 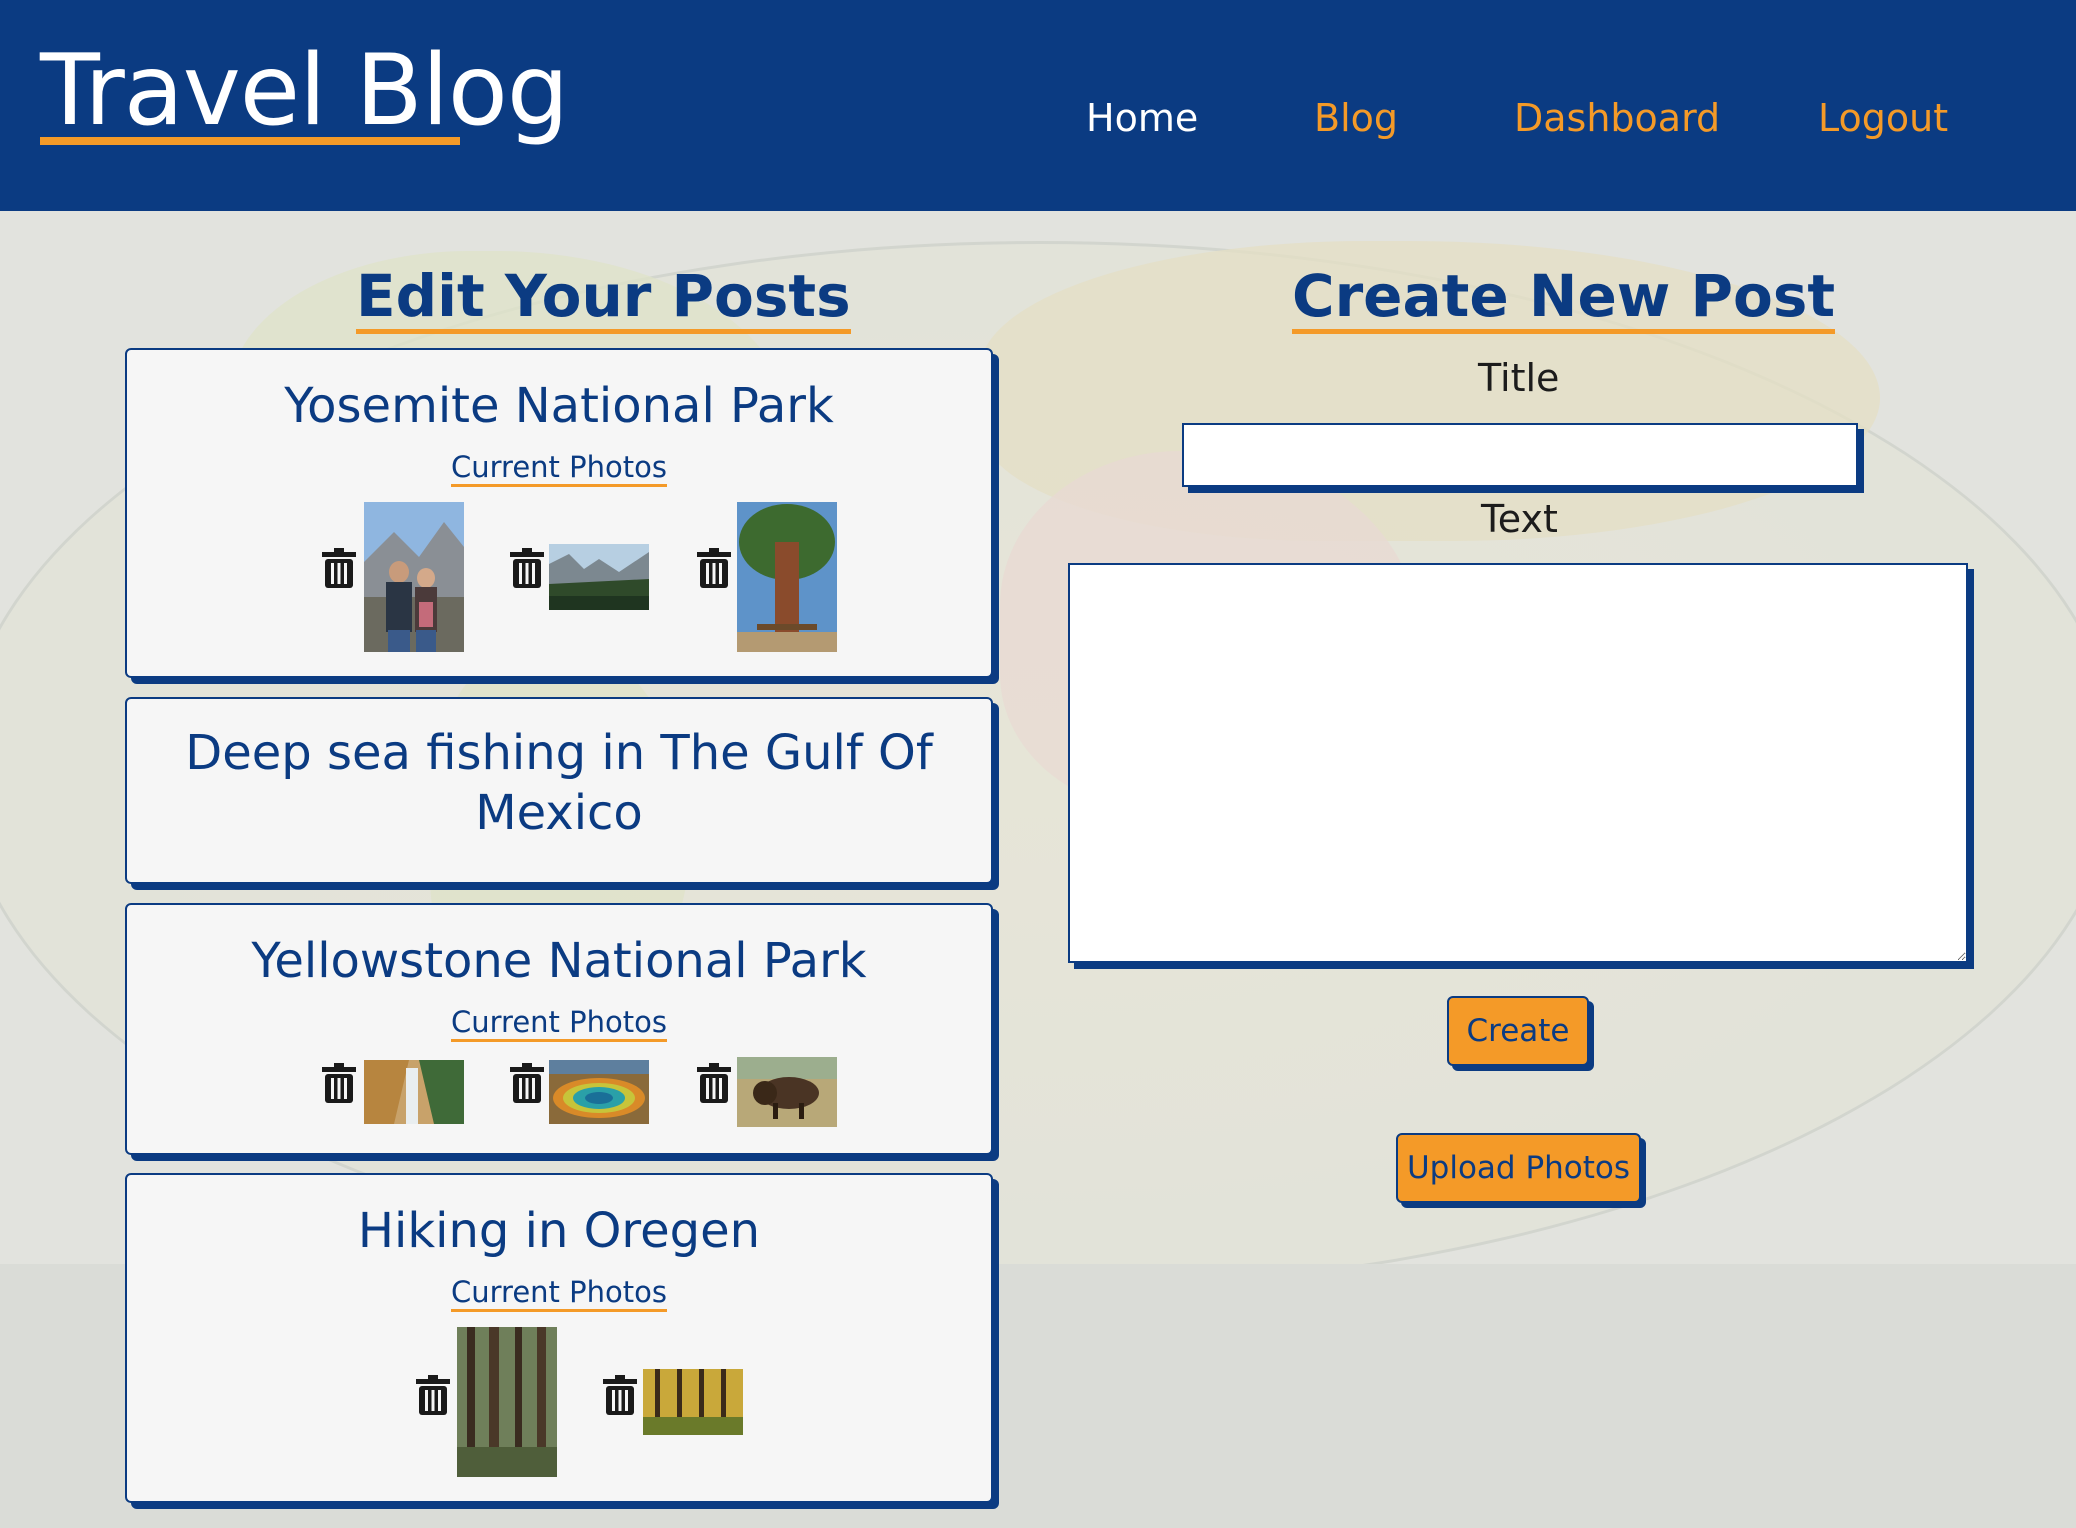 I want to click on nav-blog-link: Blog, so click(x=1356, y=118).